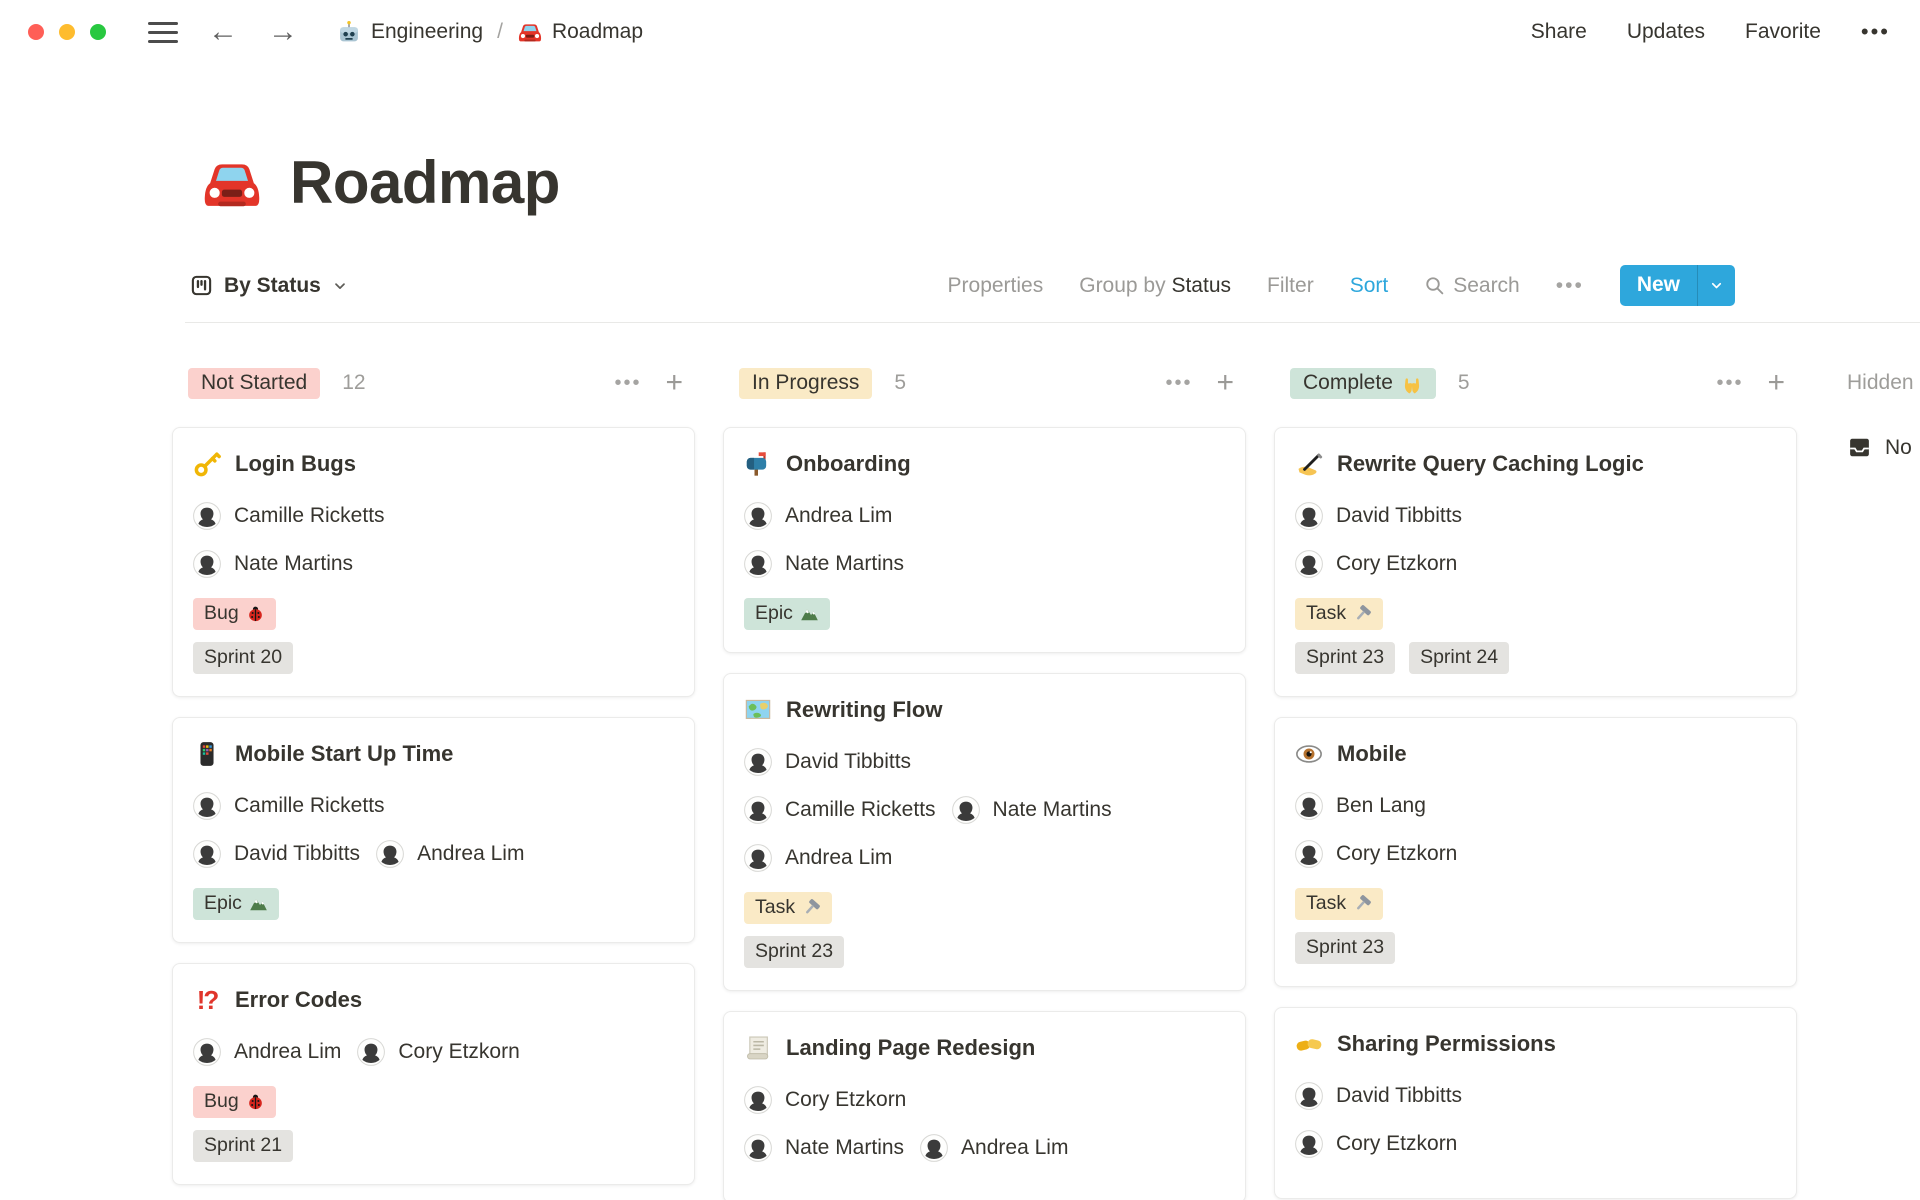  I want to click on zoom-window-button, so click(98, 32).